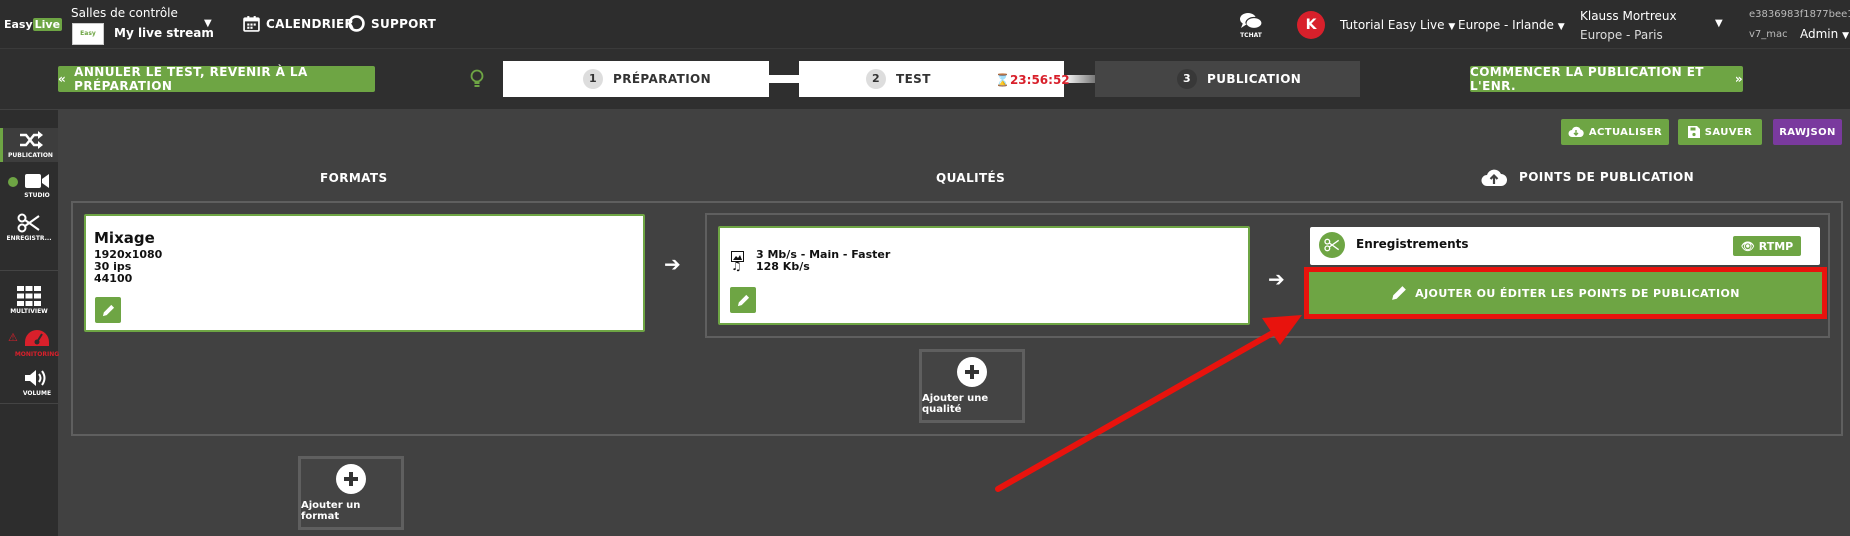 The image size is (1850, 536). I want to click on sidebar-item-volume: VOLUME, so click(37, 382).